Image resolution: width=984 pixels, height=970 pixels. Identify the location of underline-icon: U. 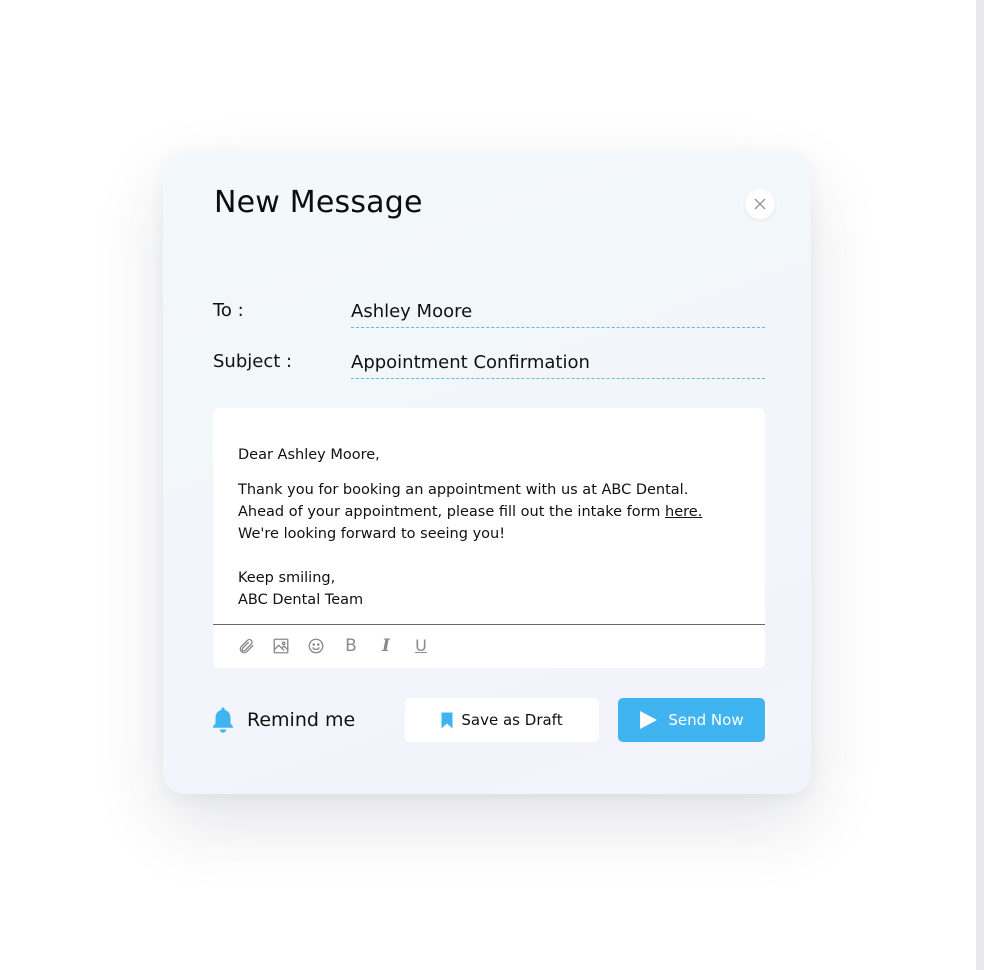
(421, 645).